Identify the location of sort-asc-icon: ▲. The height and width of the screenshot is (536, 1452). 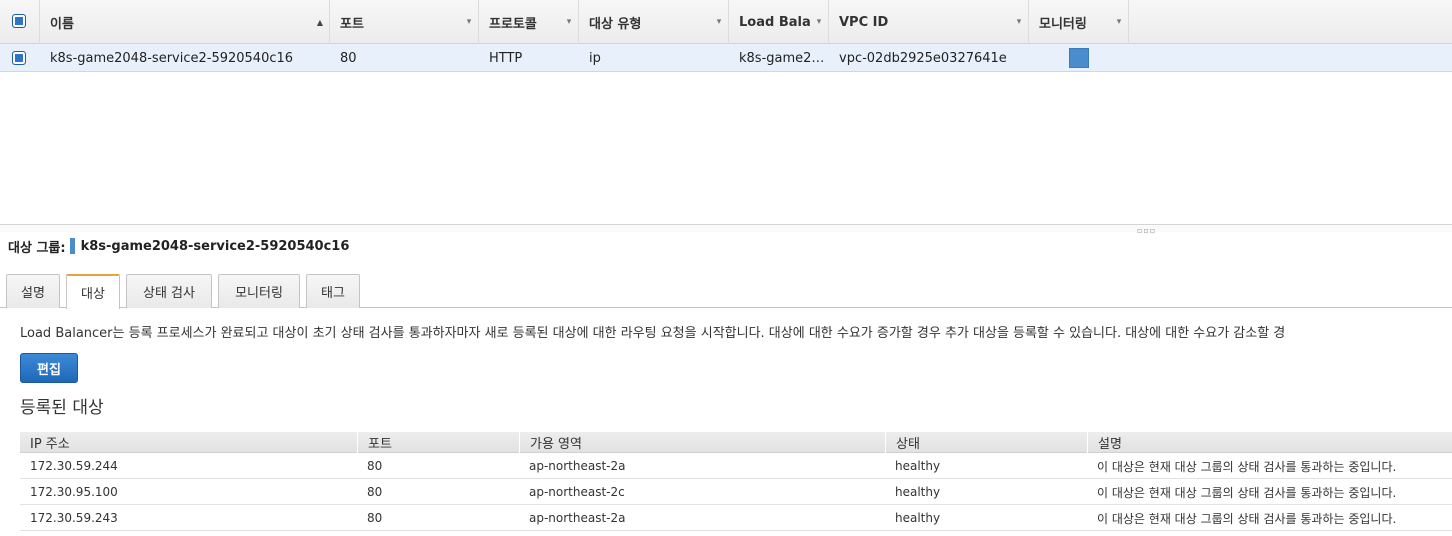
(320, 22).